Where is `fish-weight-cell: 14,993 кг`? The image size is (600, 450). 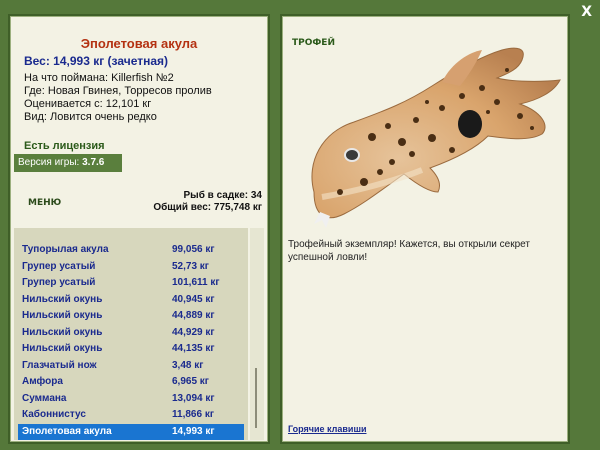
fish-weight-cell: 14,993 кг is located at coordinates (193, 431).